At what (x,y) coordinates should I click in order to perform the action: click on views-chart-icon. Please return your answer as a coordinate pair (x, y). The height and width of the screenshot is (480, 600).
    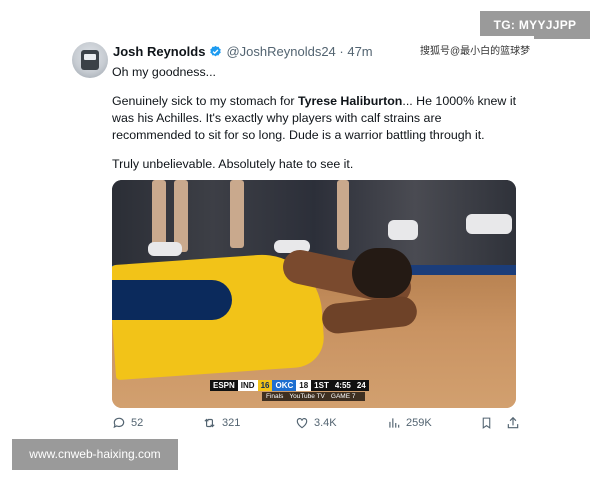
    Looking at the image, I should click on (394, 423).